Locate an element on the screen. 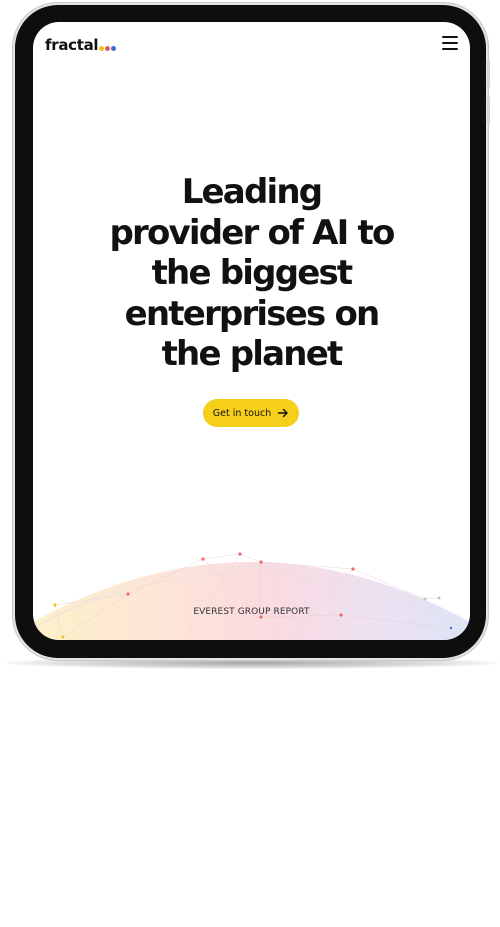  fractal-logo: fractal is located at coordinates (81, 44).